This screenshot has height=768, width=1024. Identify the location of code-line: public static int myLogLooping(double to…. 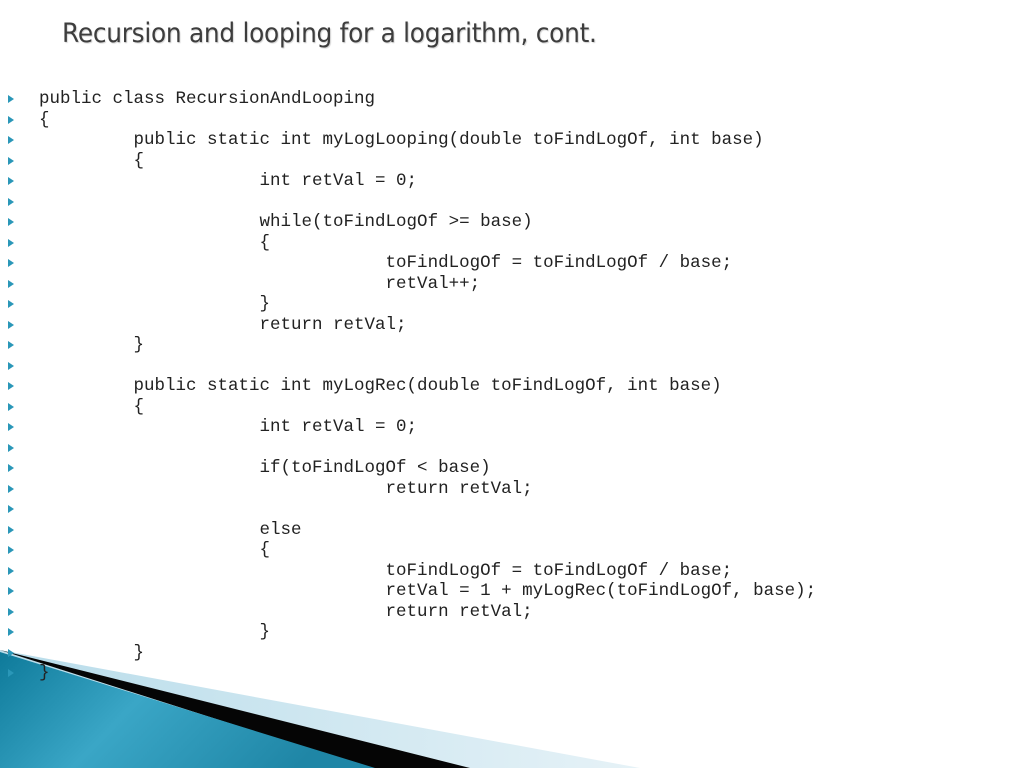
(512, 140).